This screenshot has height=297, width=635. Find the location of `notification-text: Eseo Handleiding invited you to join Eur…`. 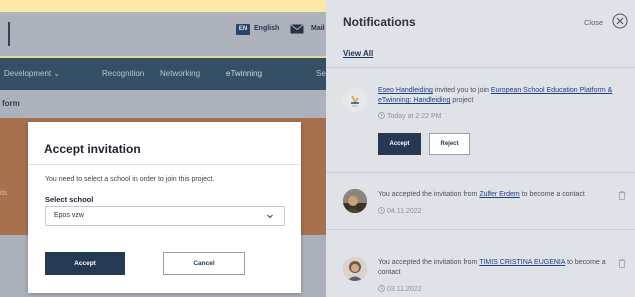

notification-text: Eseo Handleiding invited you to join Eur… is located at coordinates (503, 96).